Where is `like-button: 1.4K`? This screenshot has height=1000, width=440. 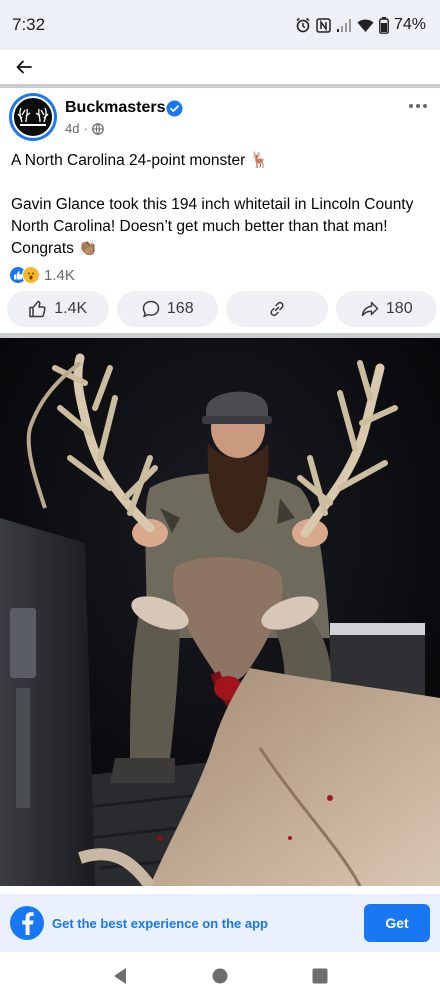 like-button: 1.4K is located at coordinates (58, 309).